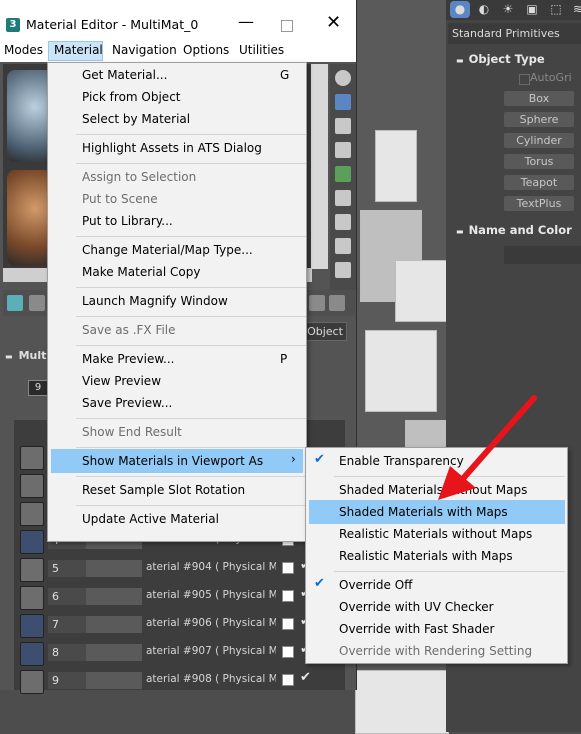  Describe the element at coordinates (150, 519) in the screenshot. I see `menu-item-update-active-material: Update Active Material` at that location.